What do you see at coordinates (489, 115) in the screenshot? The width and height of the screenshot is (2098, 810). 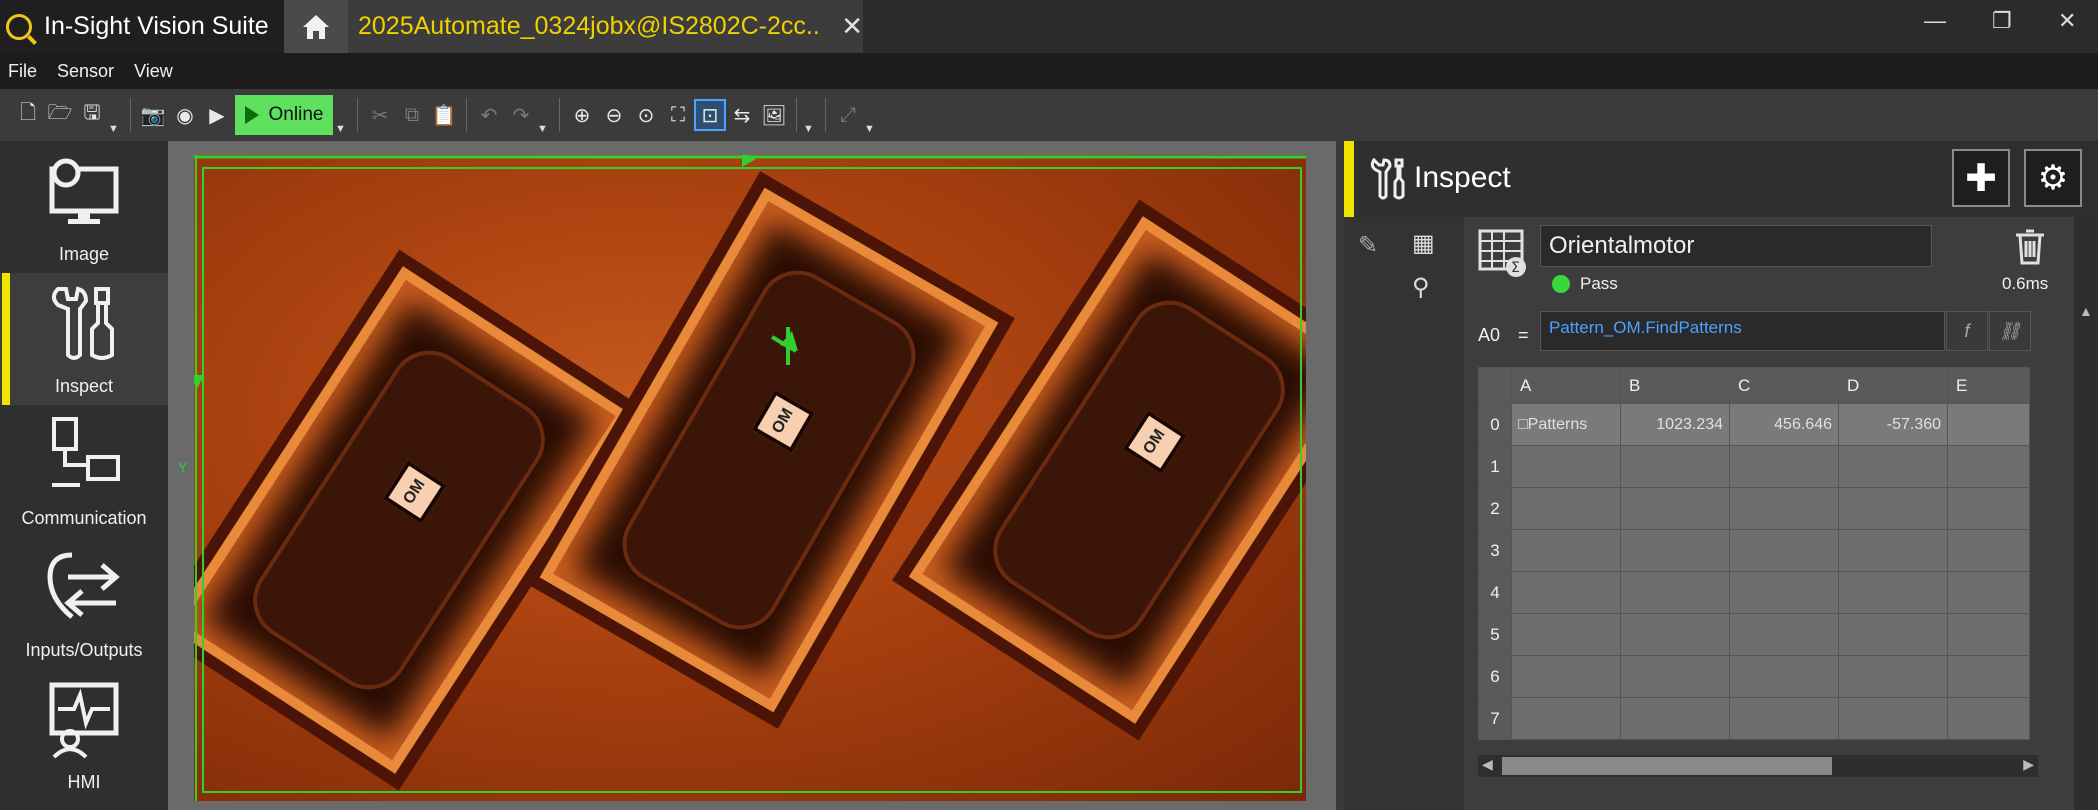 I see `undo-icon: ↶` at bounding box center [489, 115].